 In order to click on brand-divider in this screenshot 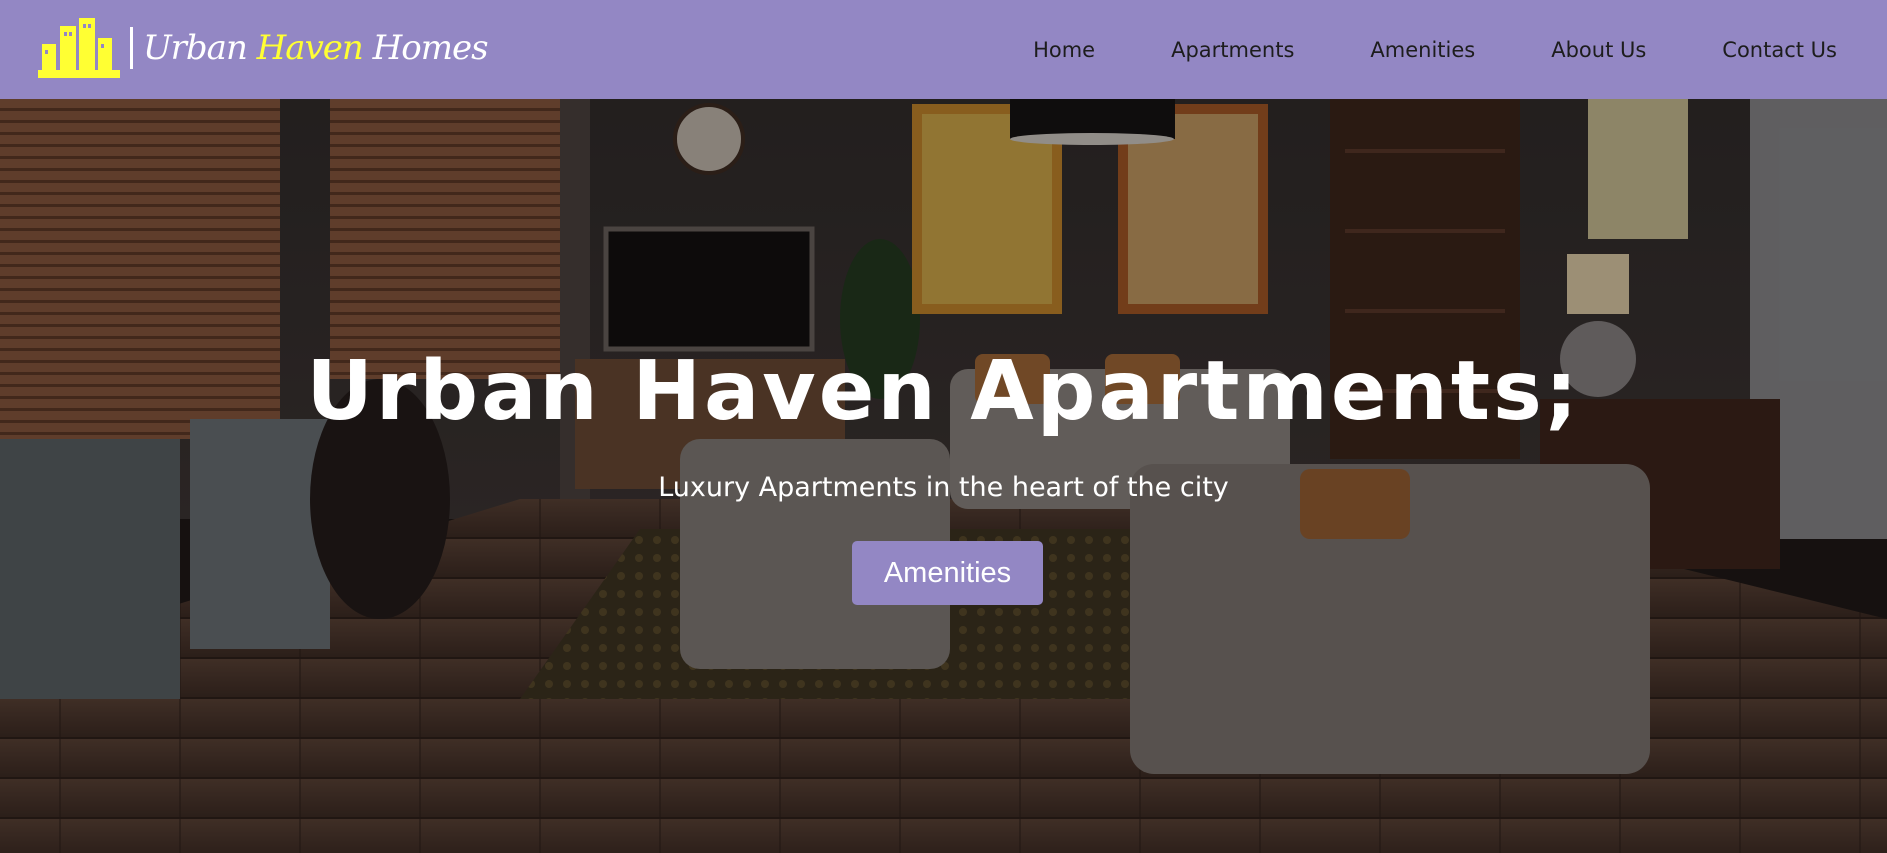, I will do `click(131, 48)`.